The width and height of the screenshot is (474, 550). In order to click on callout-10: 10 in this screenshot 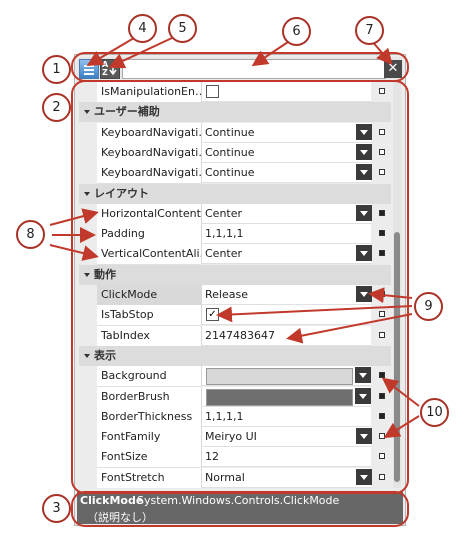, I will do `click(434, 412)`.